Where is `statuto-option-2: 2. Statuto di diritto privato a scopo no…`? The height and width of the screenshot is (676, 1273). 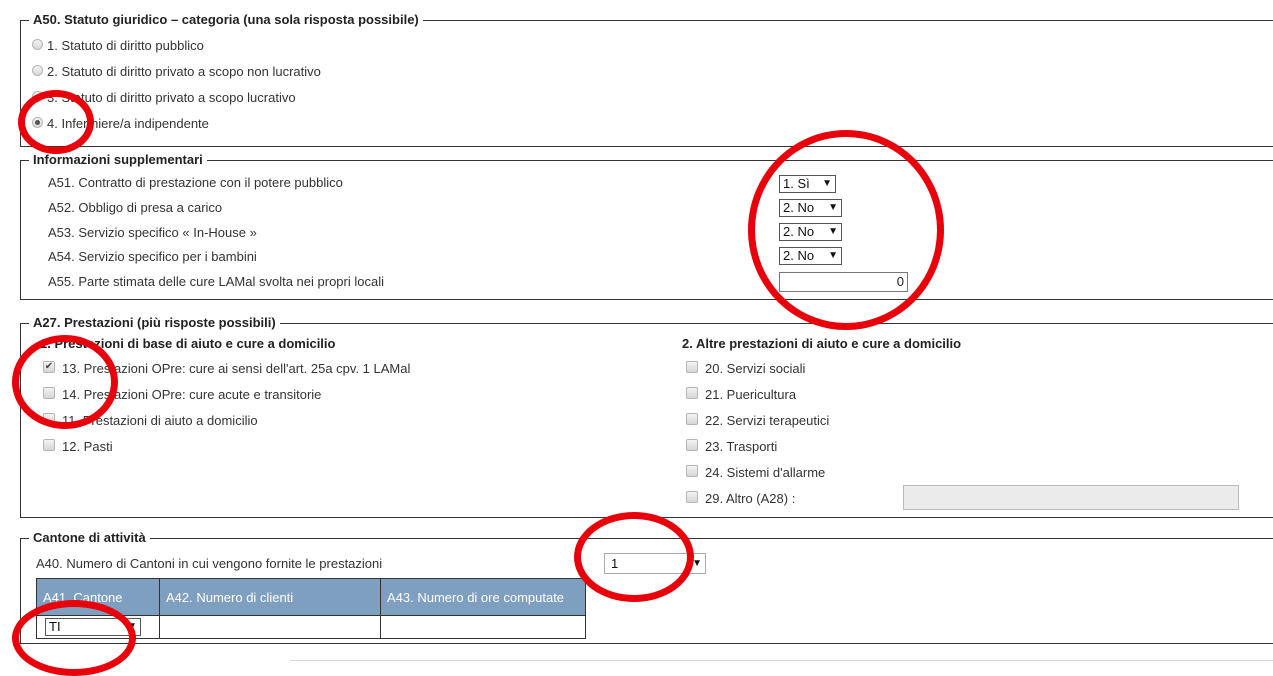
statuto-option-2: 2. Statuto di diritto privato a scopo no… is located at coordinates (184, 71).